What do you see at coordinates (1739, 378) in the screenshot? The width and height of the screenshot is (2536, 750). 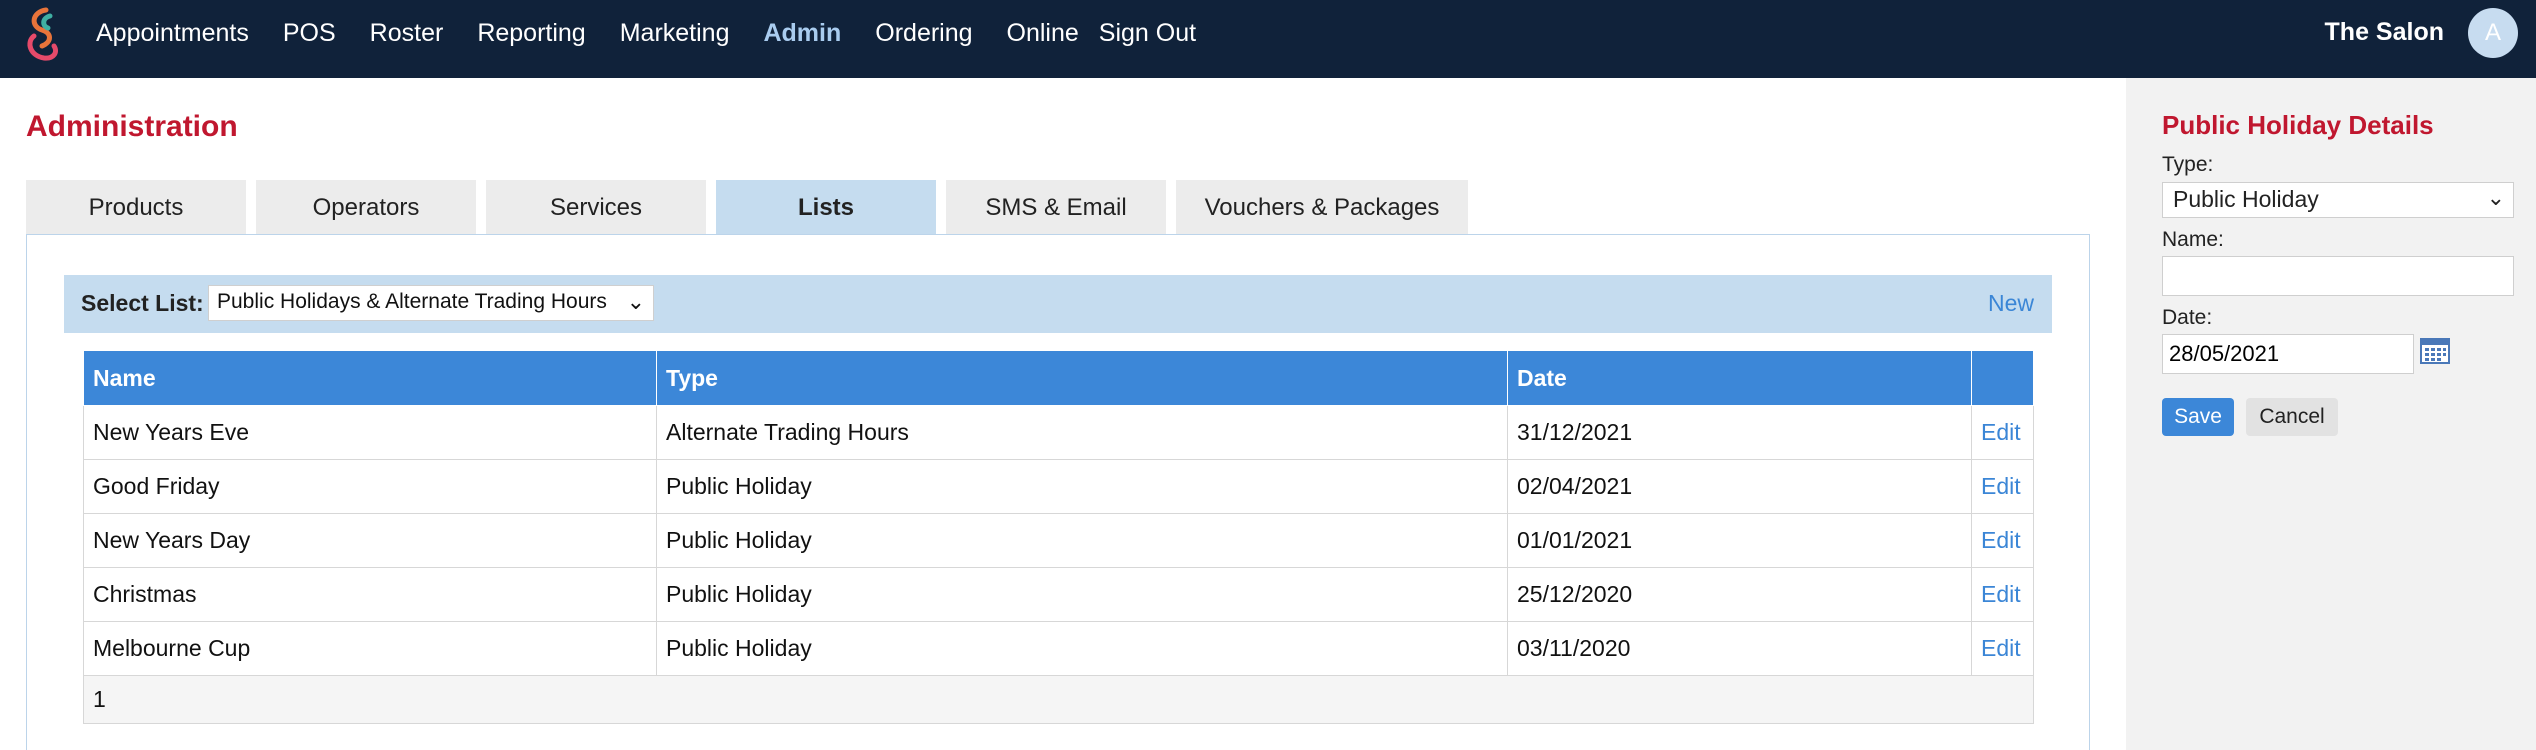 I see `column-header-date: Date` at bounding box center [1739, 378].